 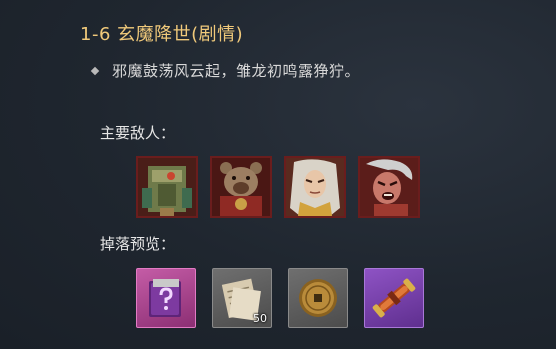 What do you see at coordinates (138, 133) in the screenshot?
I see `enemies-label: 主要敌人：` at bounding box center [138, 133].